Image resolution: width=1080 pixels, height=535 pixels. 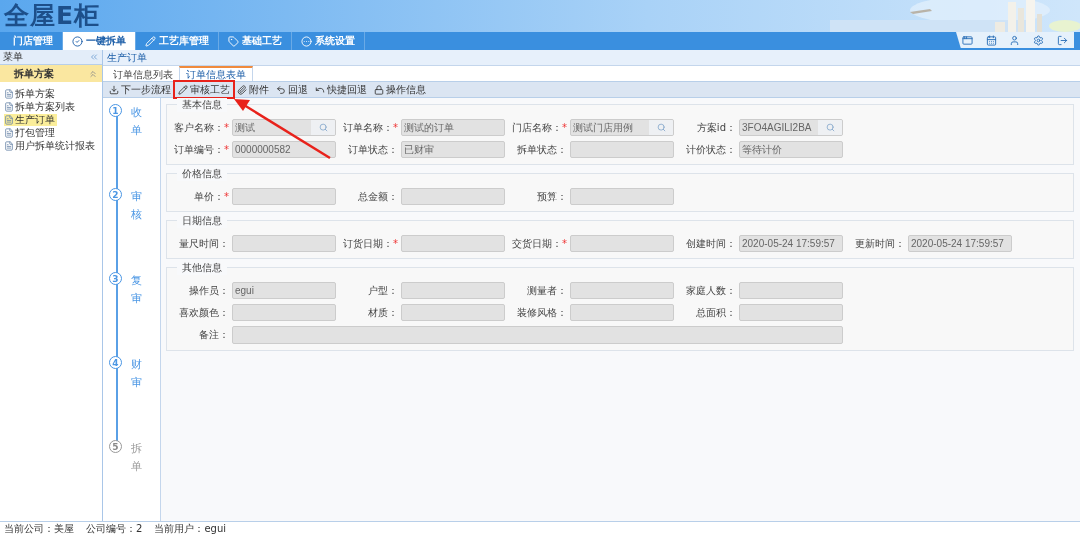 I want to click on field-label: 备注：, so click(x=213, y=335).